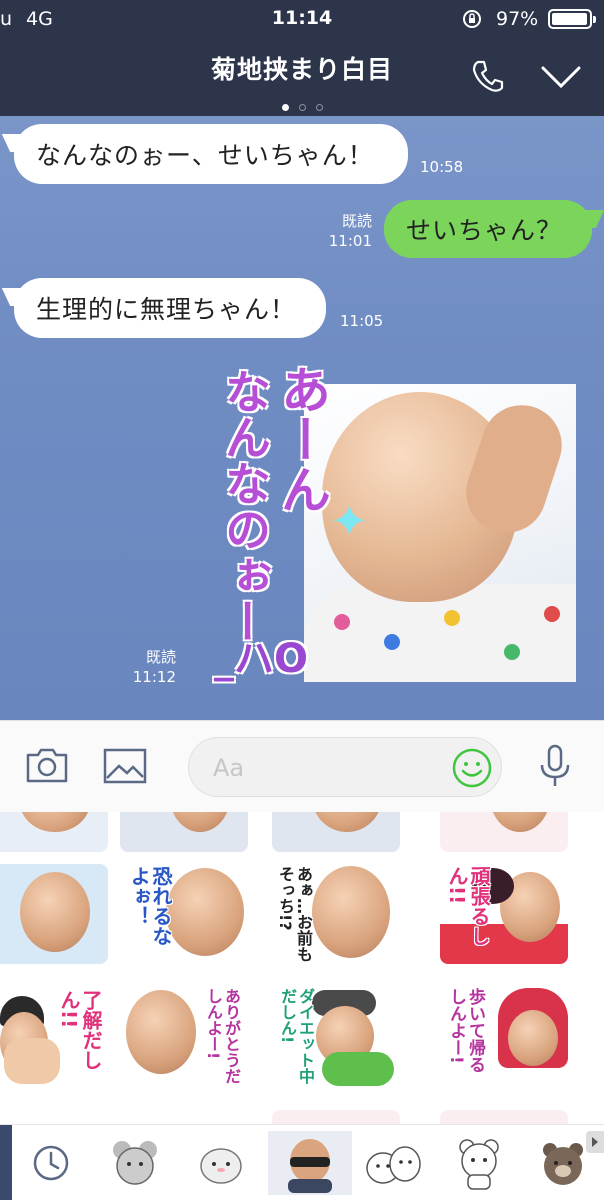 The height and width of the screenshot is (1200, 604). What do you see at coordinates (245, 506) in the screenshot?
I see `sticker-caption: なんなのぉー` at bounding box center [245, 506].